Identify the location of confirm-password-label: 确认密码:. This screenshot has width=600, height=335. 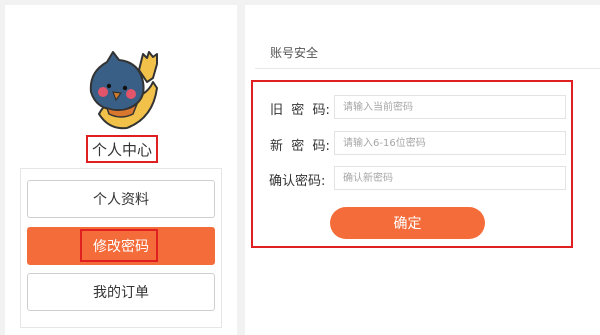
(297, 181).